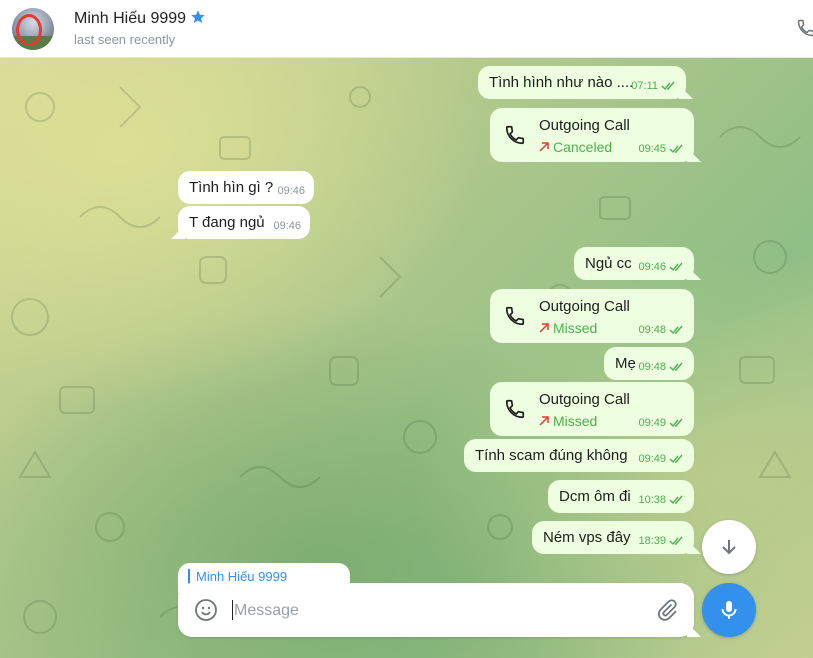 This screenshot has height=658, width=813. I want to click on voice-record-button, so click(729, 610).